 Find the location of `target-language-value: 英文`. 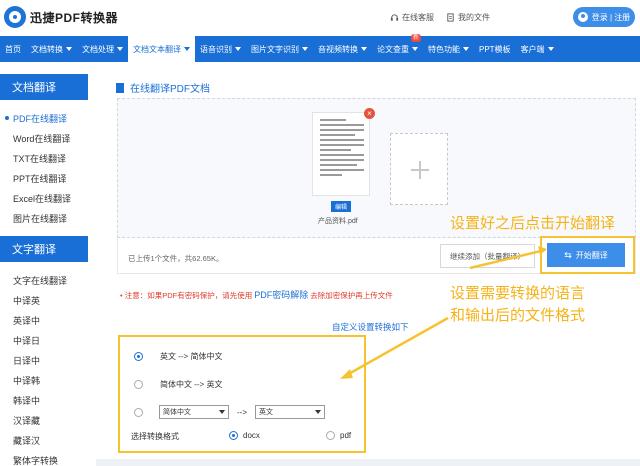

target-language-value: 英文 is located at coordinates (266, 412).